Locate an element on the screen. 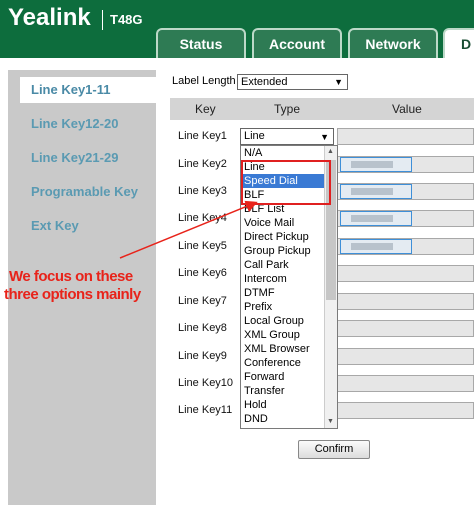 The image size is (474, 505). value-field-line-key6 is located at coordinates (405, 273).